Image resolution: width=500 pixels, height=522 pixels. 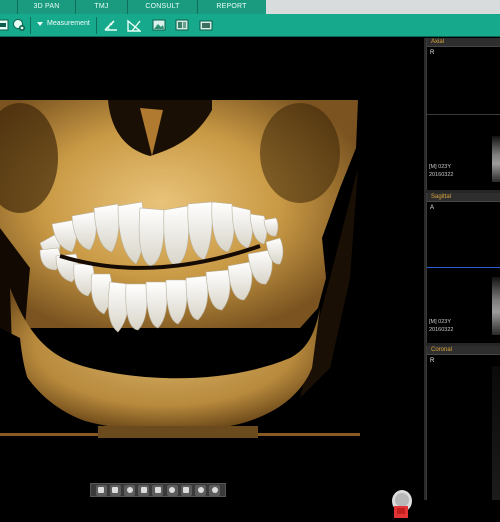 What do you see at coordinates (172, 490) in the screenshot?
I see `light-tool-button` at bounding box center [172, 490].